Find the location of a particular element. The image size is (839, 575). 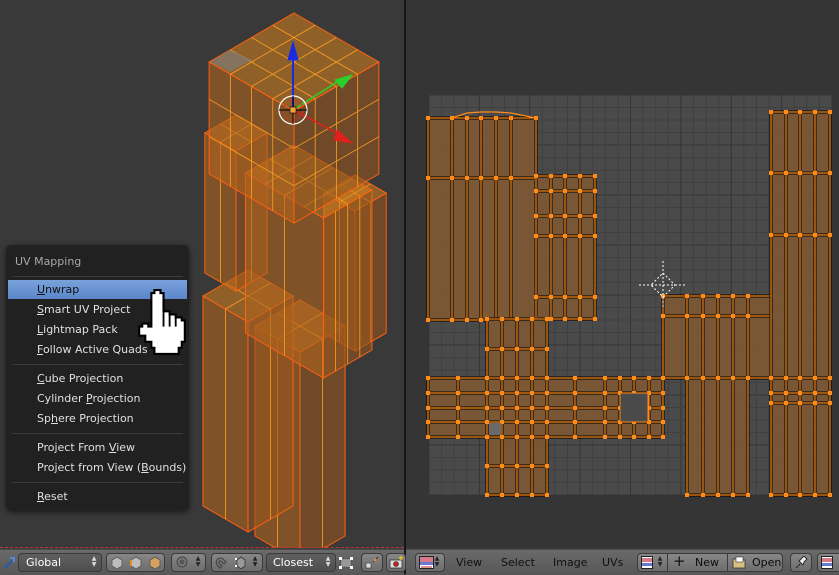

edge-select-icon is located at coordinates (136, 562).